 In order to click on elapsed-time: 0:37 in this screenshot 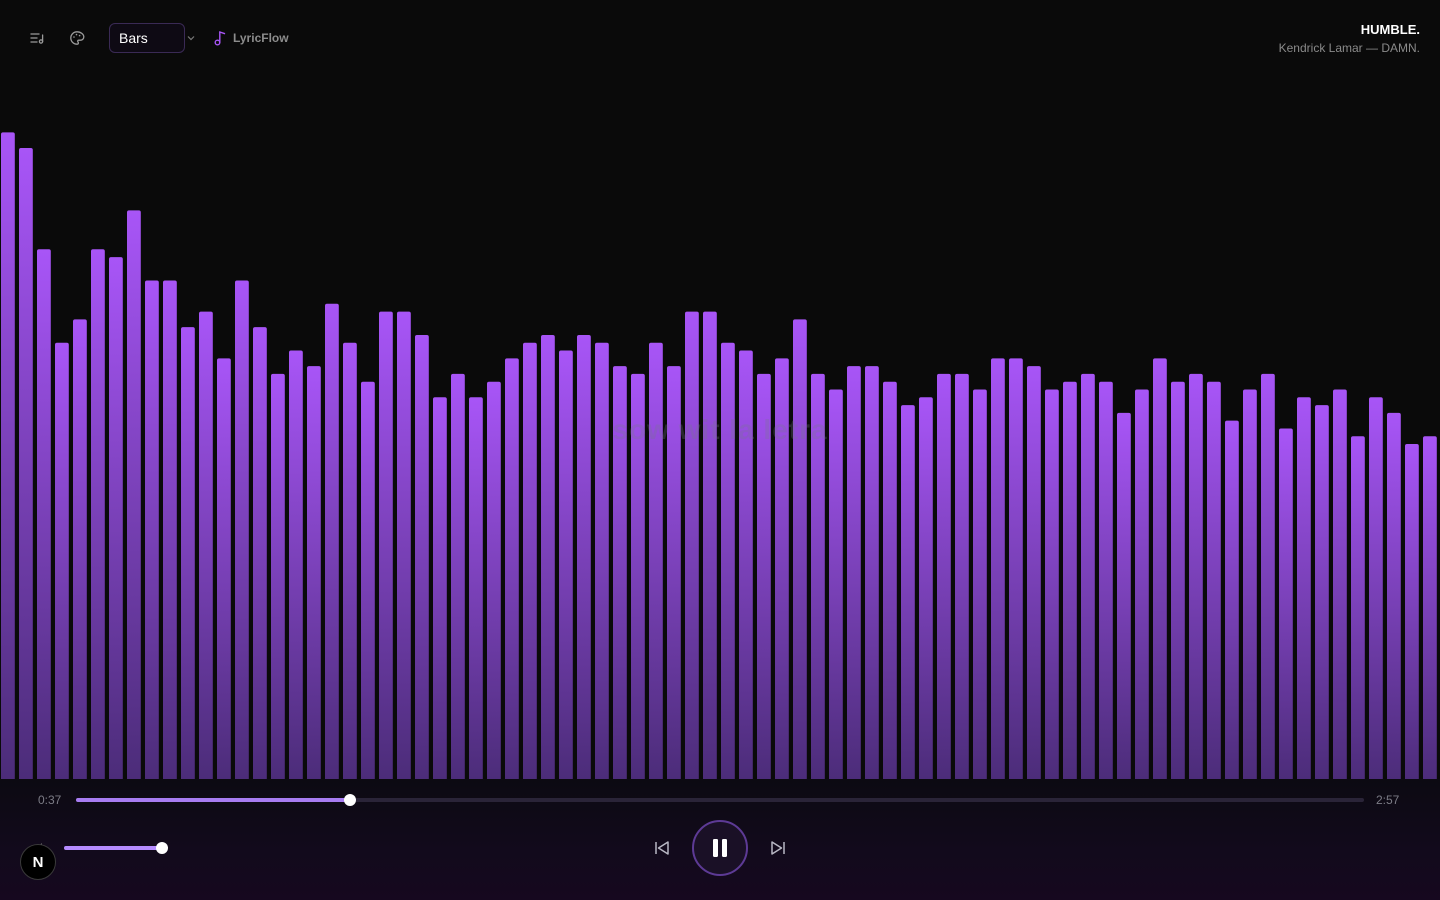, I will do `click(50, 800)`.